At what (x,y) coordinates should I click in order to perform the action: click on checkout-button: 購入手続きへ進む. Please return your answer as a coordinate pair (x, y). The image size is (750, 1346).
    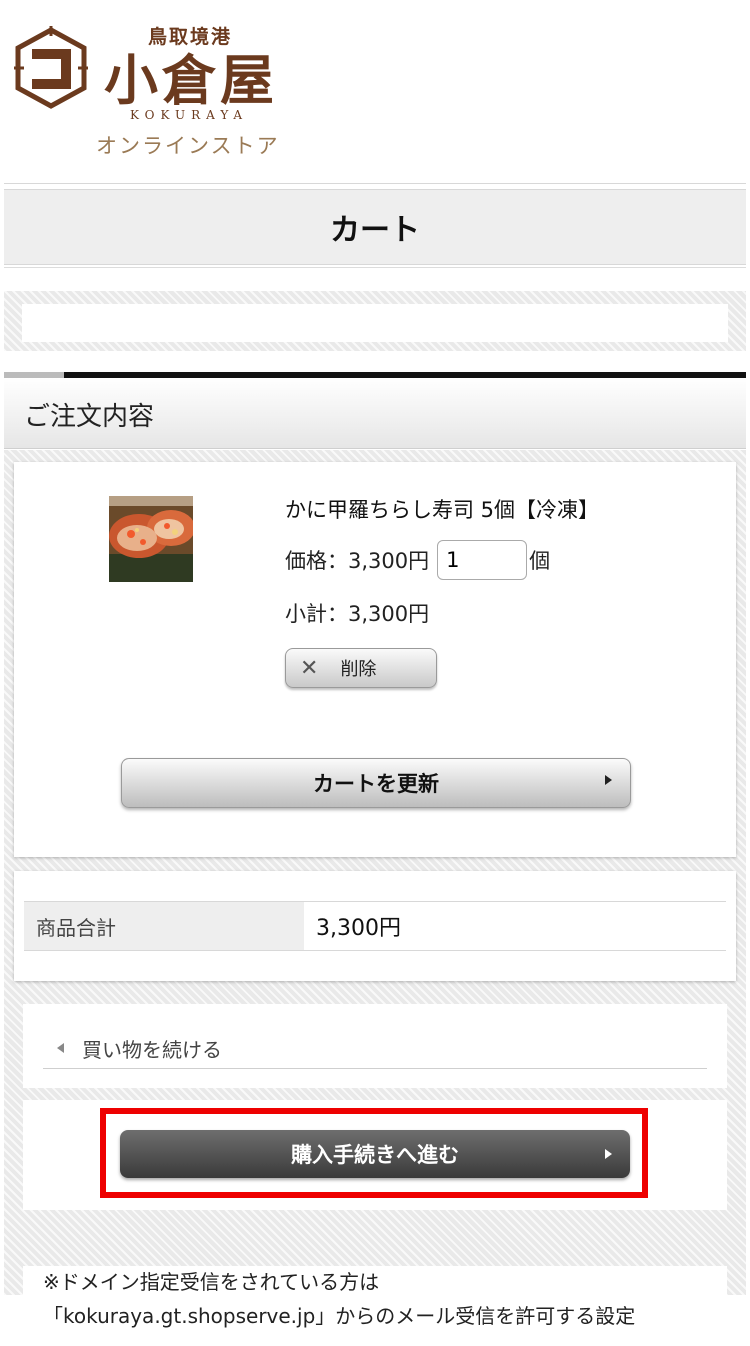
    Looking at the image, I should click on (375, 1154).